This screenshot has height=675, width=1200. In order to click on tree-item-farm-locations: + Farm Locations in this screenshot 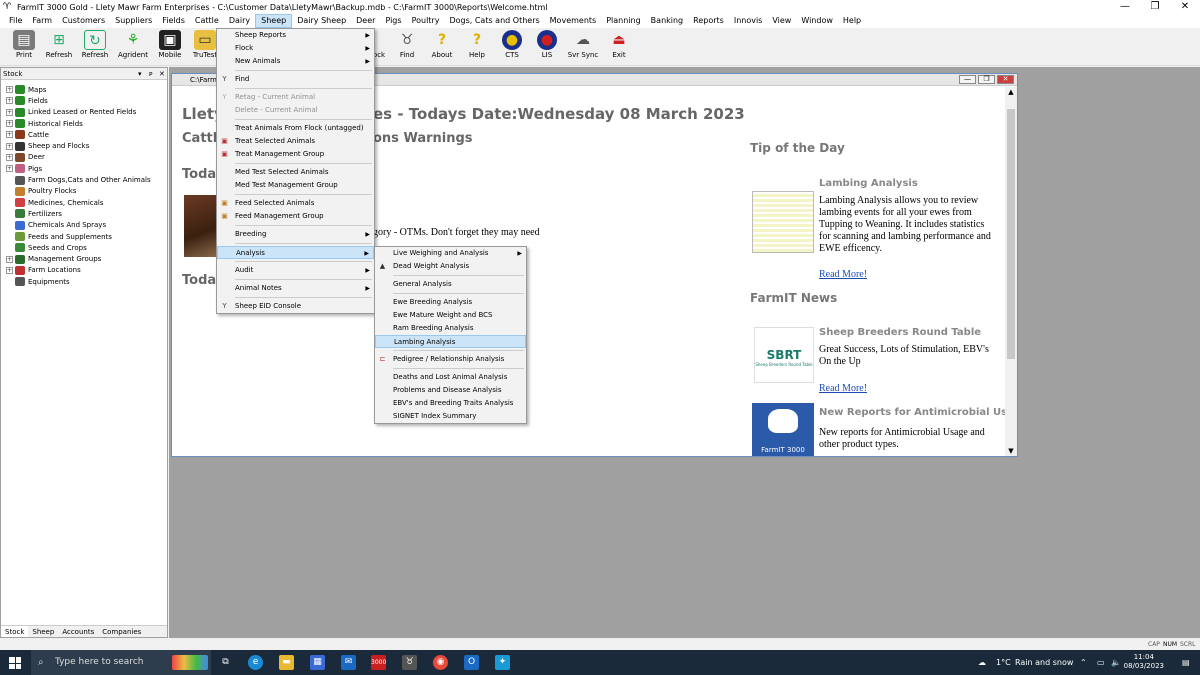, I will do `click(84, 270)`.